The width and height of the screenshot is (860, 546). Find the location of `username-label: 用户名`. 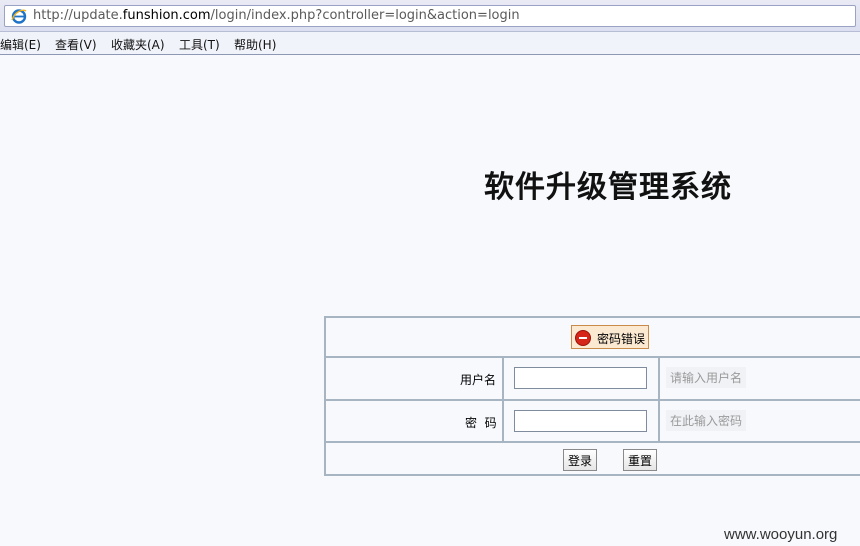

username-label: 用户名 is located at coordinates (478, 380).